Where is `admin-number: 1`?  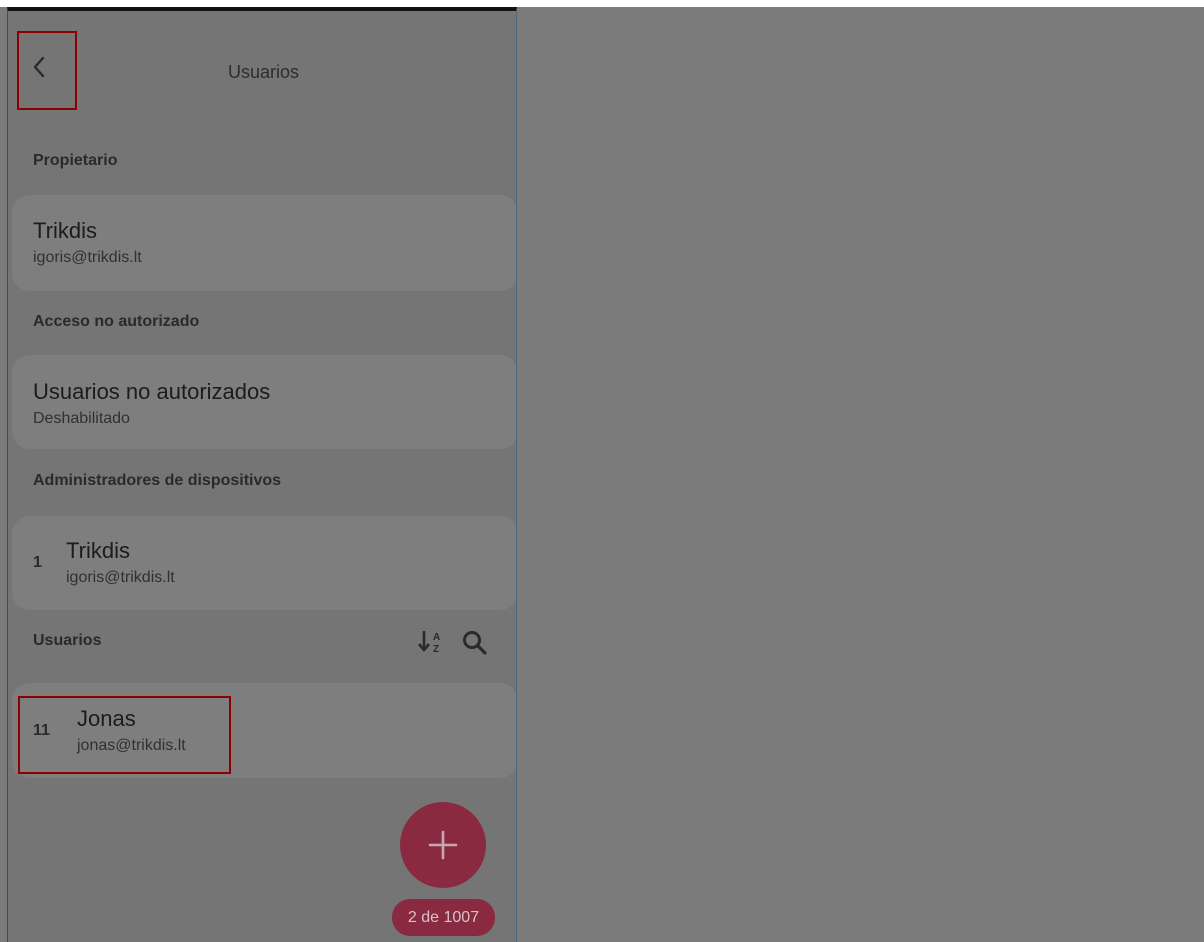 admin-number: 1 is located at coordinates (37, 562).